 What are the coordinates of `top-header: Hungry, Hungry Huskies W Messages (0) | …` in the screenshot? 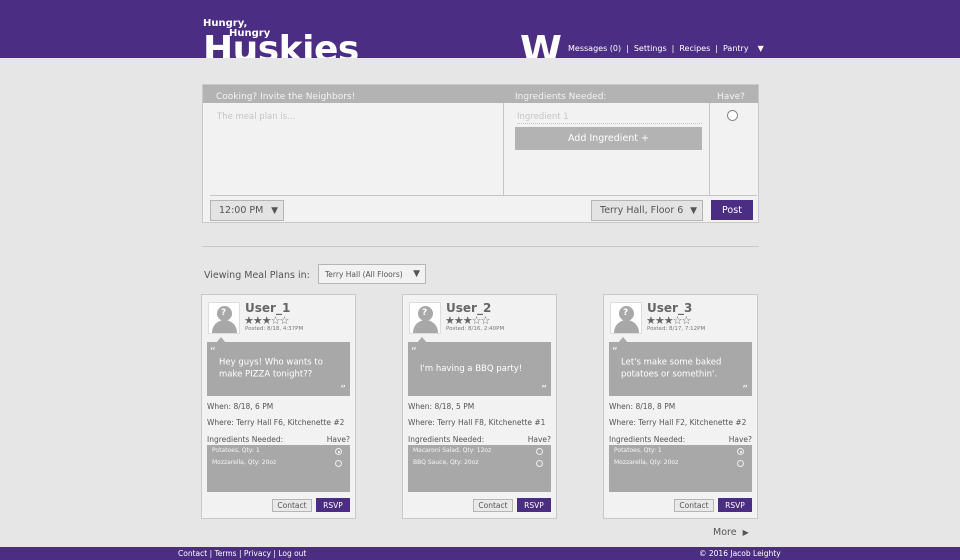 It's located at (480, 29).